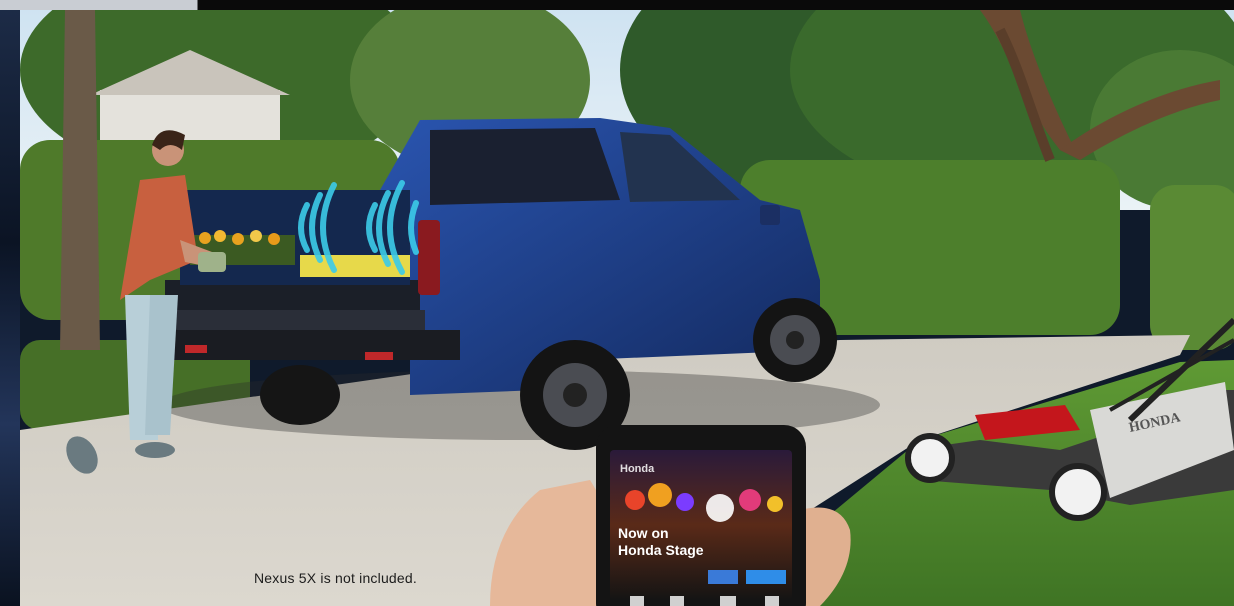  What do you see at coordinates (643, 533) in the screenshot?
I see `phone-headline-line1: Now on` at bounding box center [643, 533].